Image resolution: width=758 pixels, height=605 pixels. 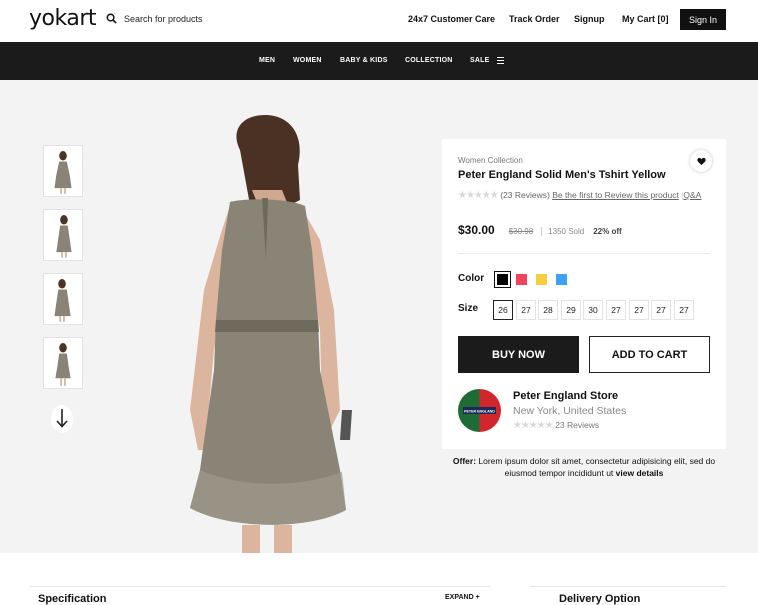 What do you see at coordinates (571, 310) in the screenshot?
I see `size-option: 29` at bounding box center [571, 310].